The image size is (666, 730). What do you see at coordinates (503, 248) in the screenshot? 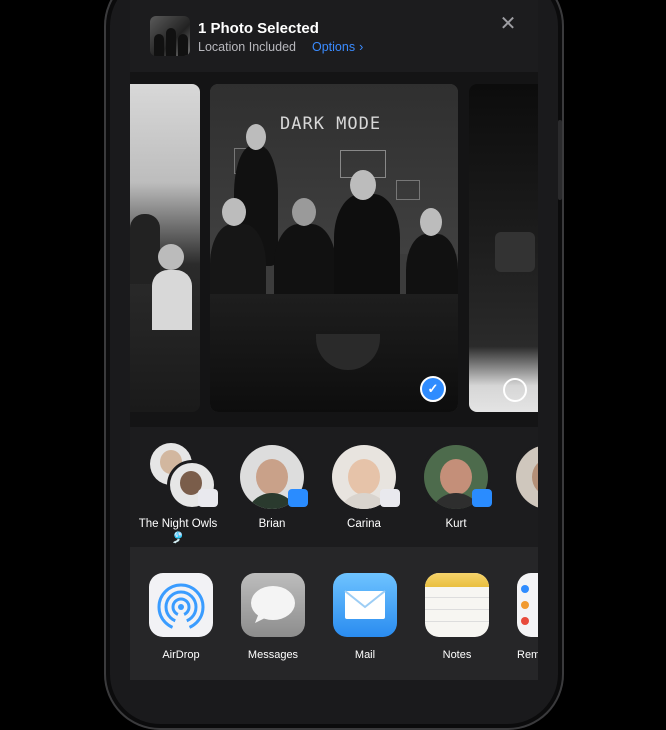
I see `photo-next` at bounding box center [503, 248].